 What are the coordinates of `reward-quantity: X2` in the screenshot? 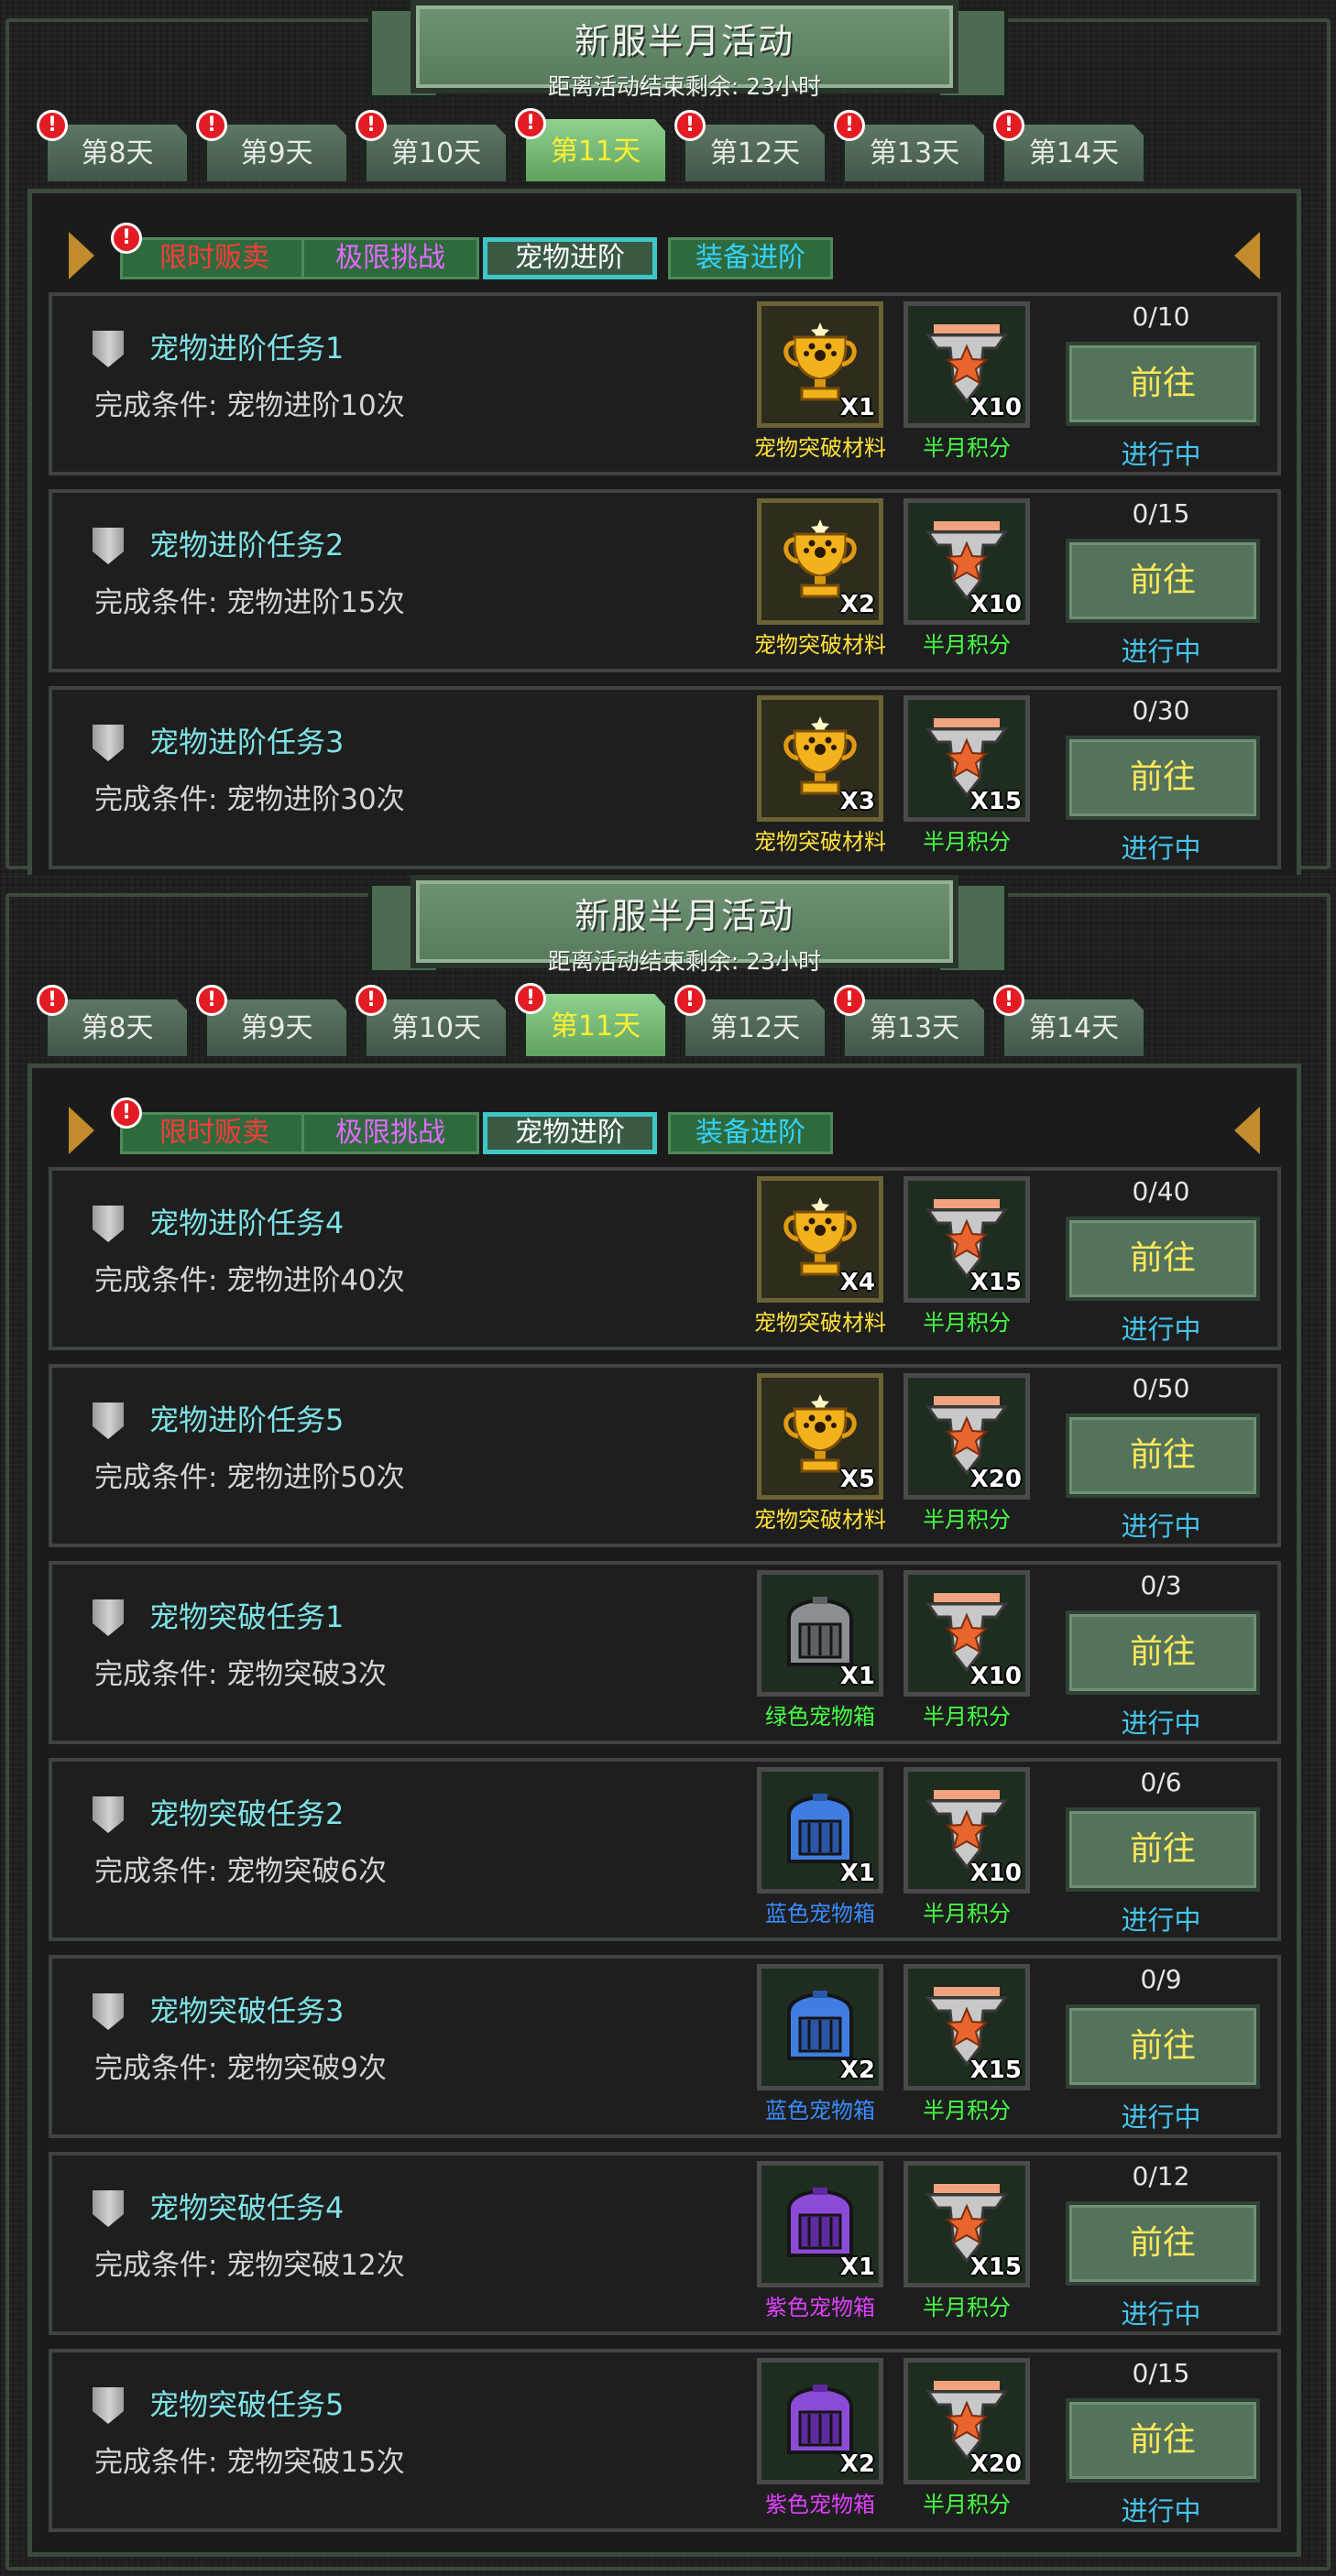 It's located at (857, 2464).